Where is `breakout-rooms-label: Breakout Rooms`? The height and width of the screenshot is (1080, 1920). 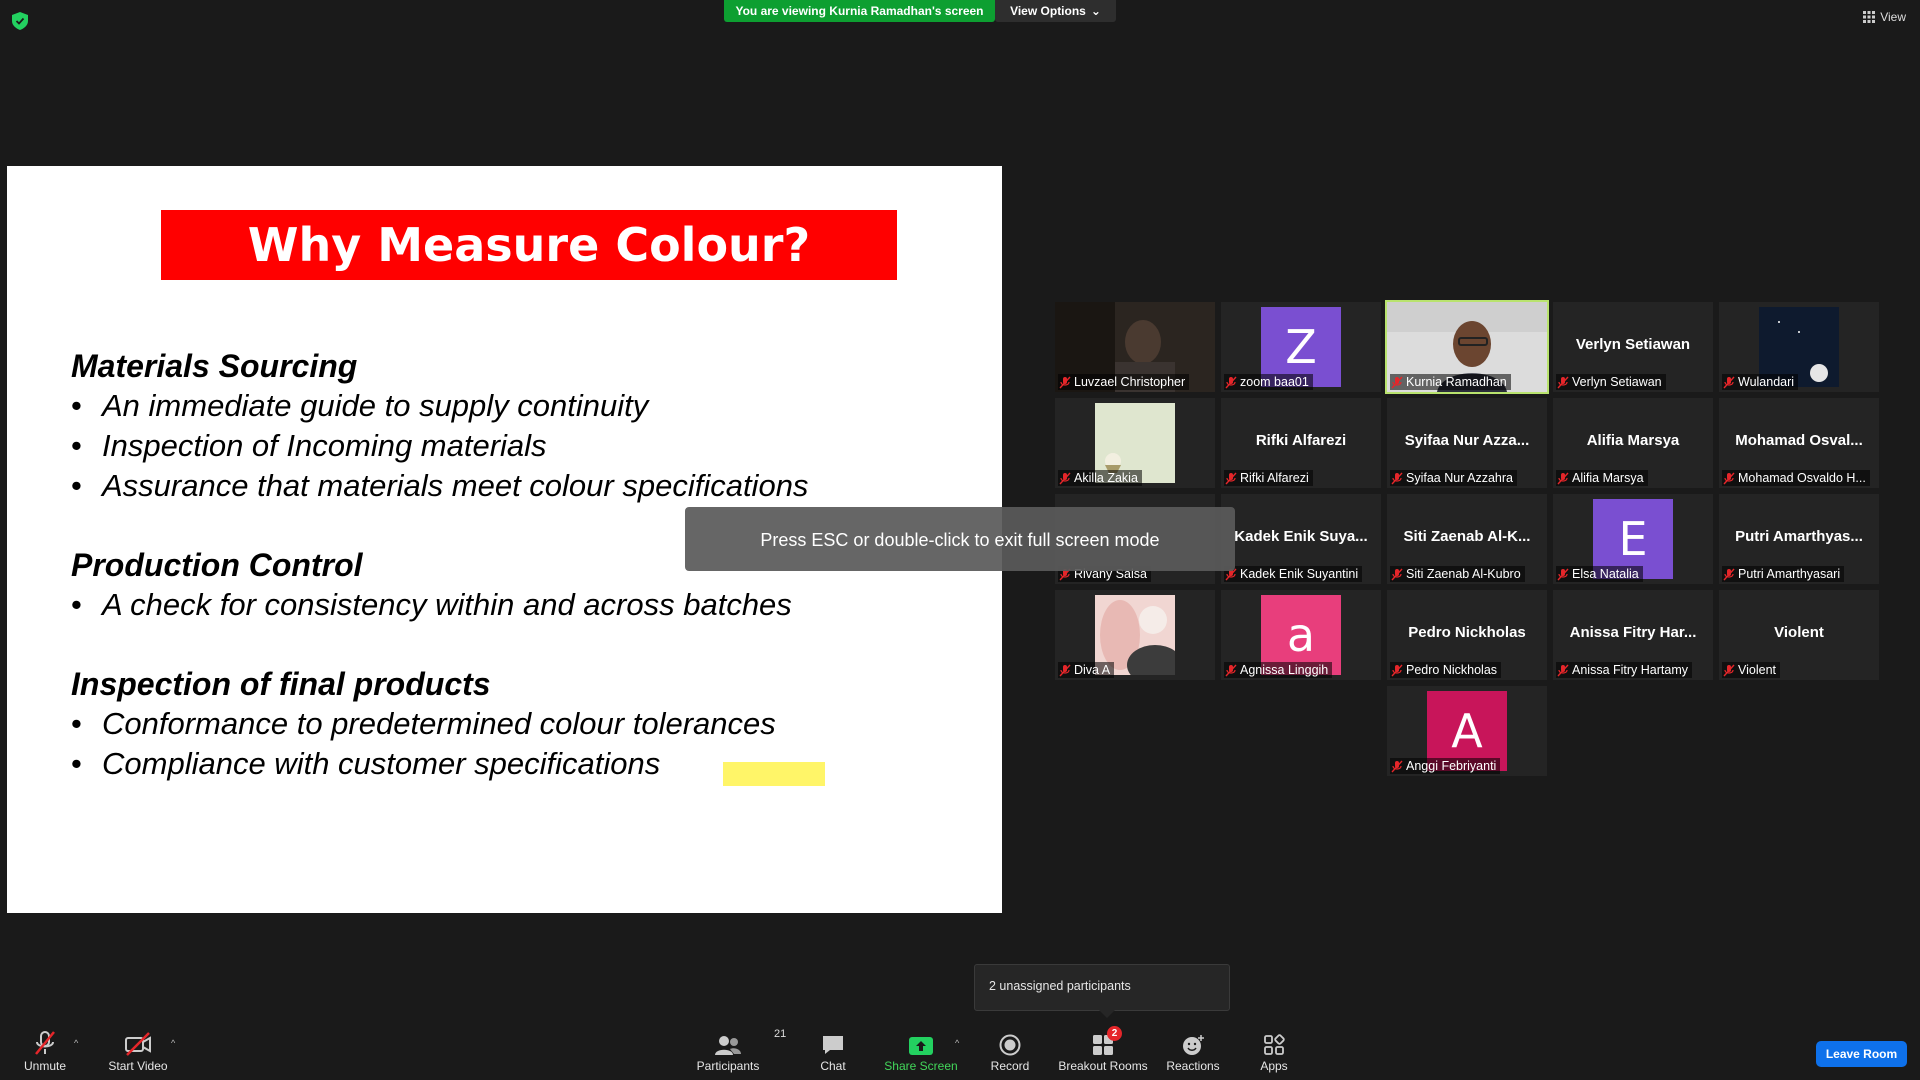
breakout-rooms-label: Breakout Rooms is located at coordinates (1103, 1066).